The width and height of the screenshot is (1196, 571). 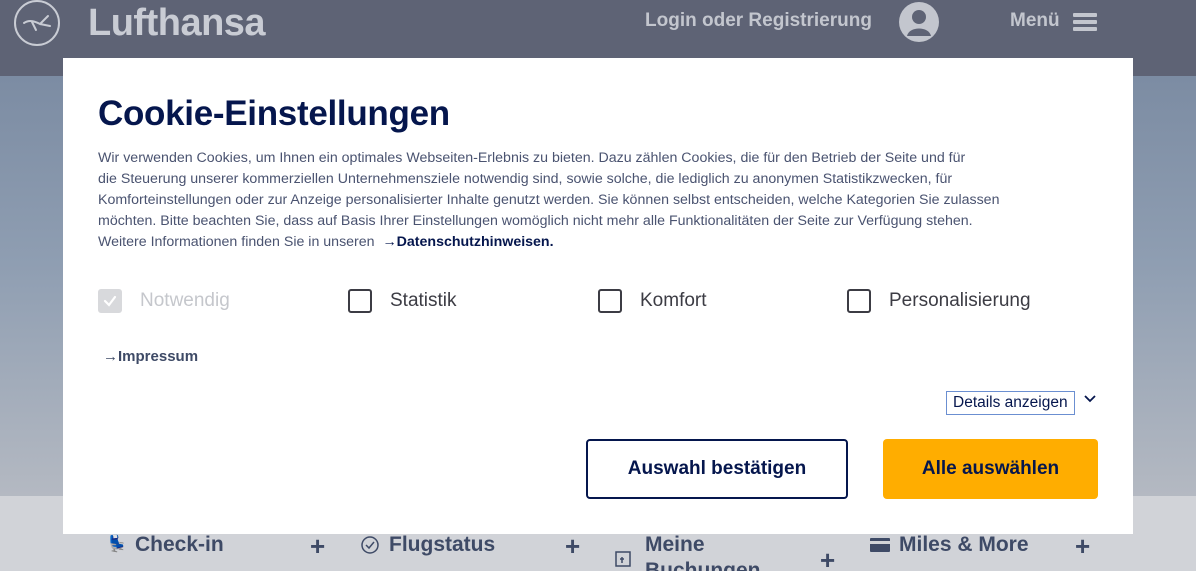 I want to click on dialog-title: Cookie-Einstellungen, so click(x=274, y=113).